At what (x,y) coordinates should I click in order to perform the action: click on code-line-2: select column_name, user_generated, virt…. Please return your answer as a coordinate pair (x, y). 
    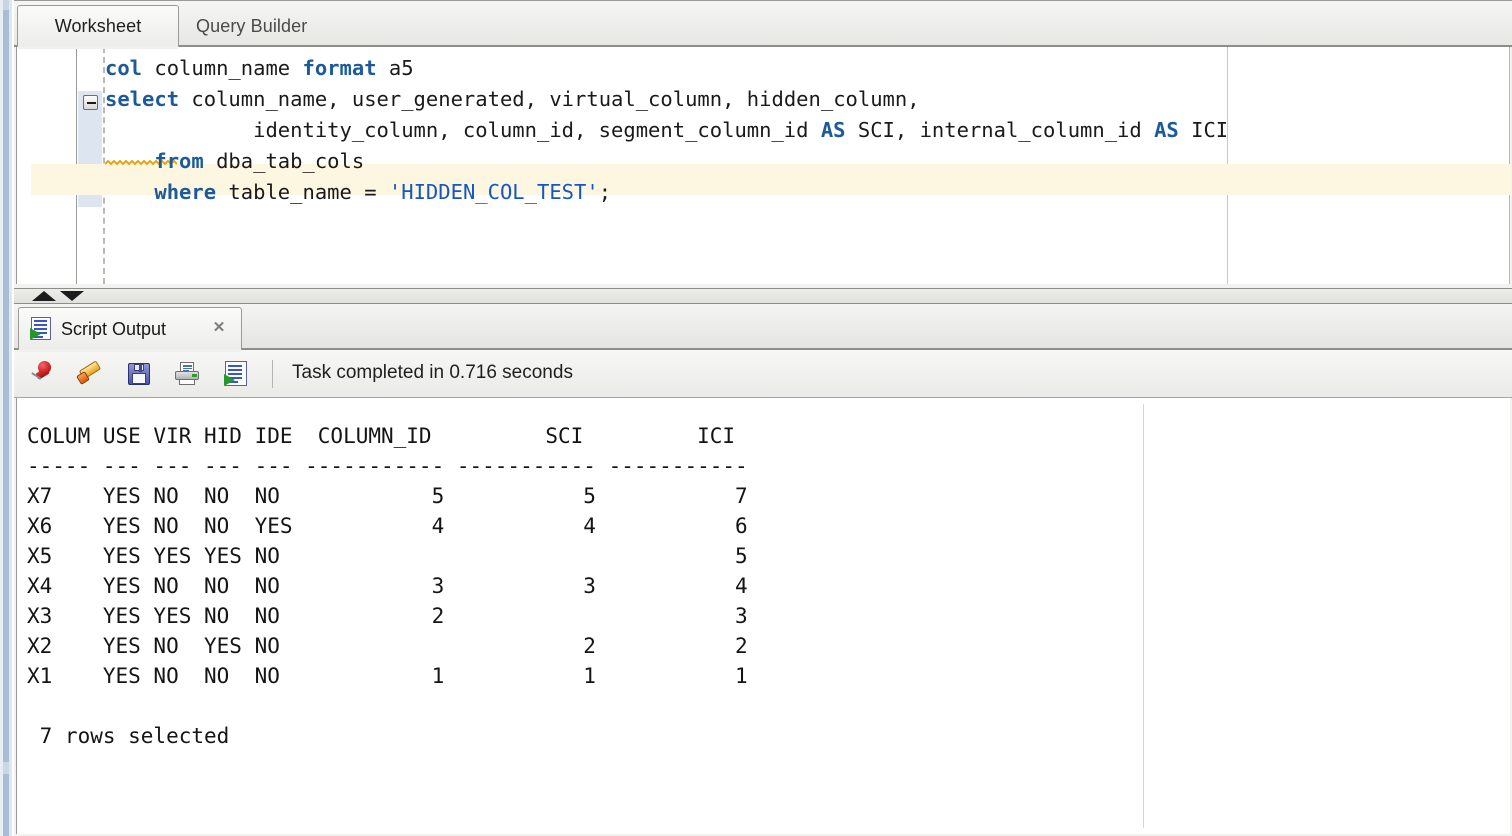
    Looking at the image, I should click on (807, 99).